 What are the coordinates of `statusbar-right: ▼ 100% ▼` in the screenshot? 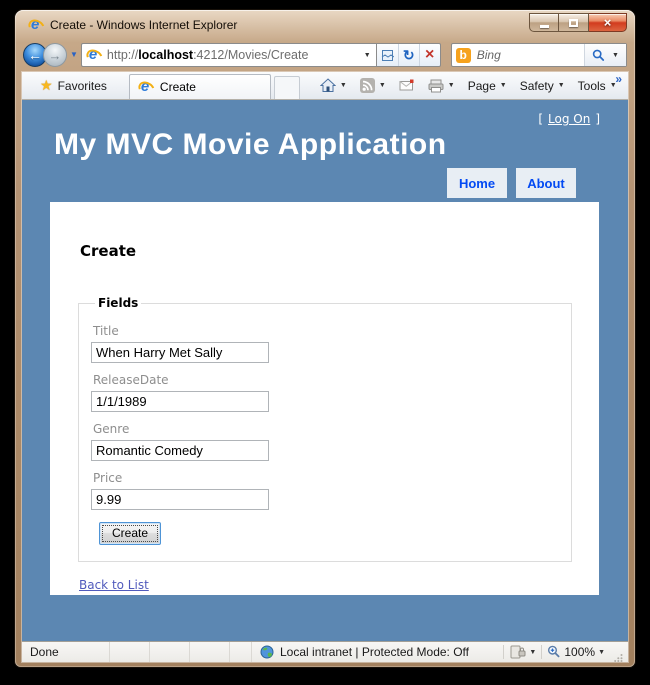 It's located at (563, 652).